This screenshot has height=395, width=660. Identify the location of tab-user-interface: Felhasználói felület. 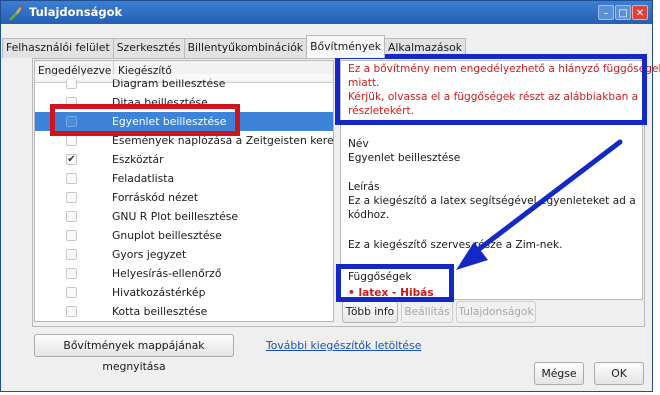
(58, 48).